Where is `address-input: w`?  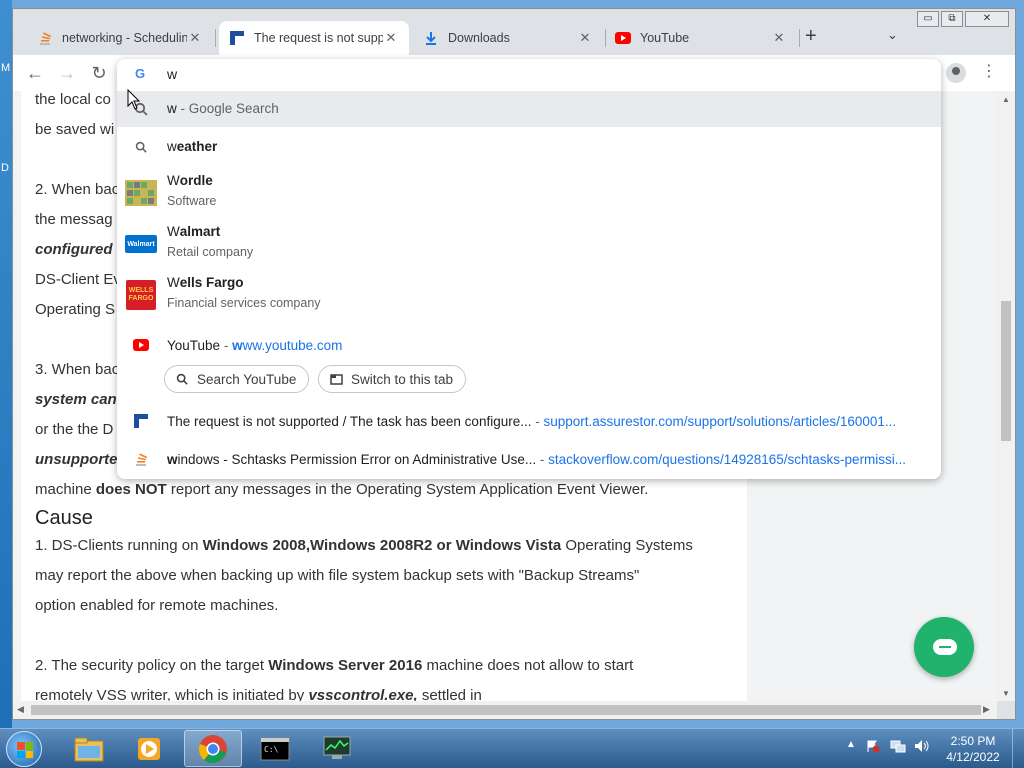 address-input: w is located at coordinates (172, 74).